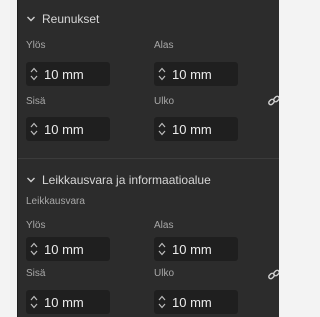  I want to click on bleed-inside-label: Sisä, so click(36, 273).